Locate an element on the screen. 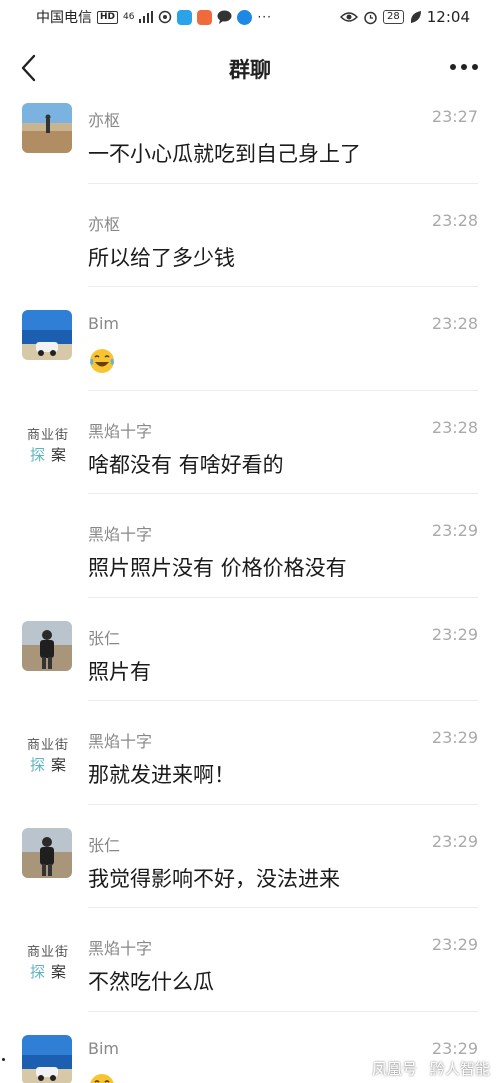 The image size is (500, 1083). message-item: 黑焰十字 23:29 照片照片没有 价格价格没有 is located at coordinates (250, 546).